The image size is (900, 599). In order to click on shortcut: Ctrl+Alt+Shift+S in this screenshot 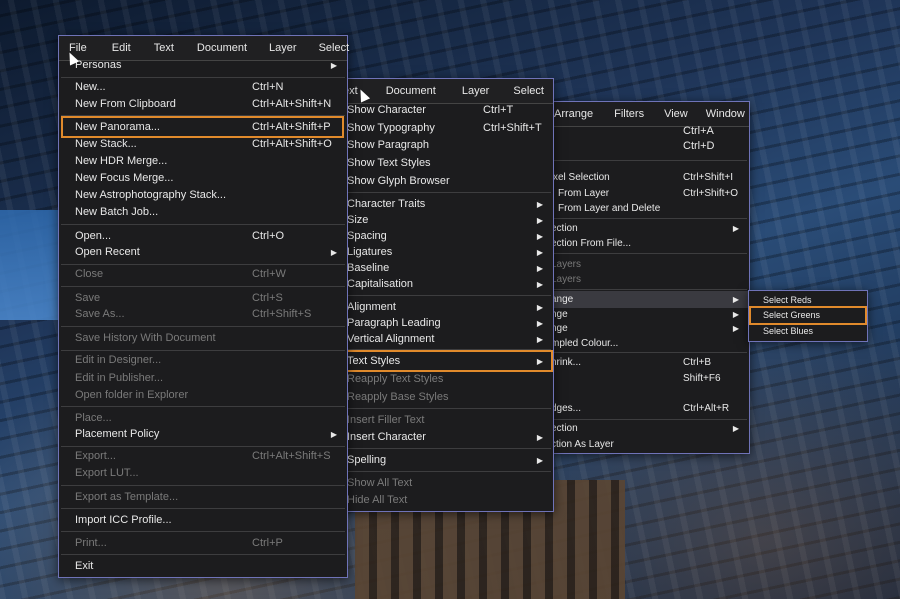, I will do `click(291, 456)`.